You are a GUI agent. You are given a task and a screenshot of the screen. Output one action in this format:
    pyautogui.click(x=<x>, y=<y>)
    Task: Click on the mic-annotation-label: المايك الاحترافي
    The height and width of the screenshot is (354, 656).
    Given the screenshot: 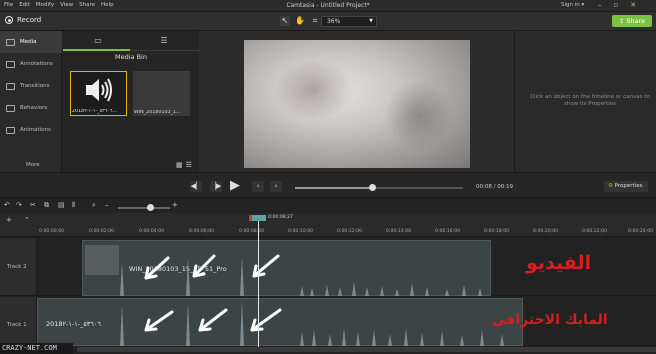 What is the action you would take?
    pyautogui.click(x=550, y=320)
    